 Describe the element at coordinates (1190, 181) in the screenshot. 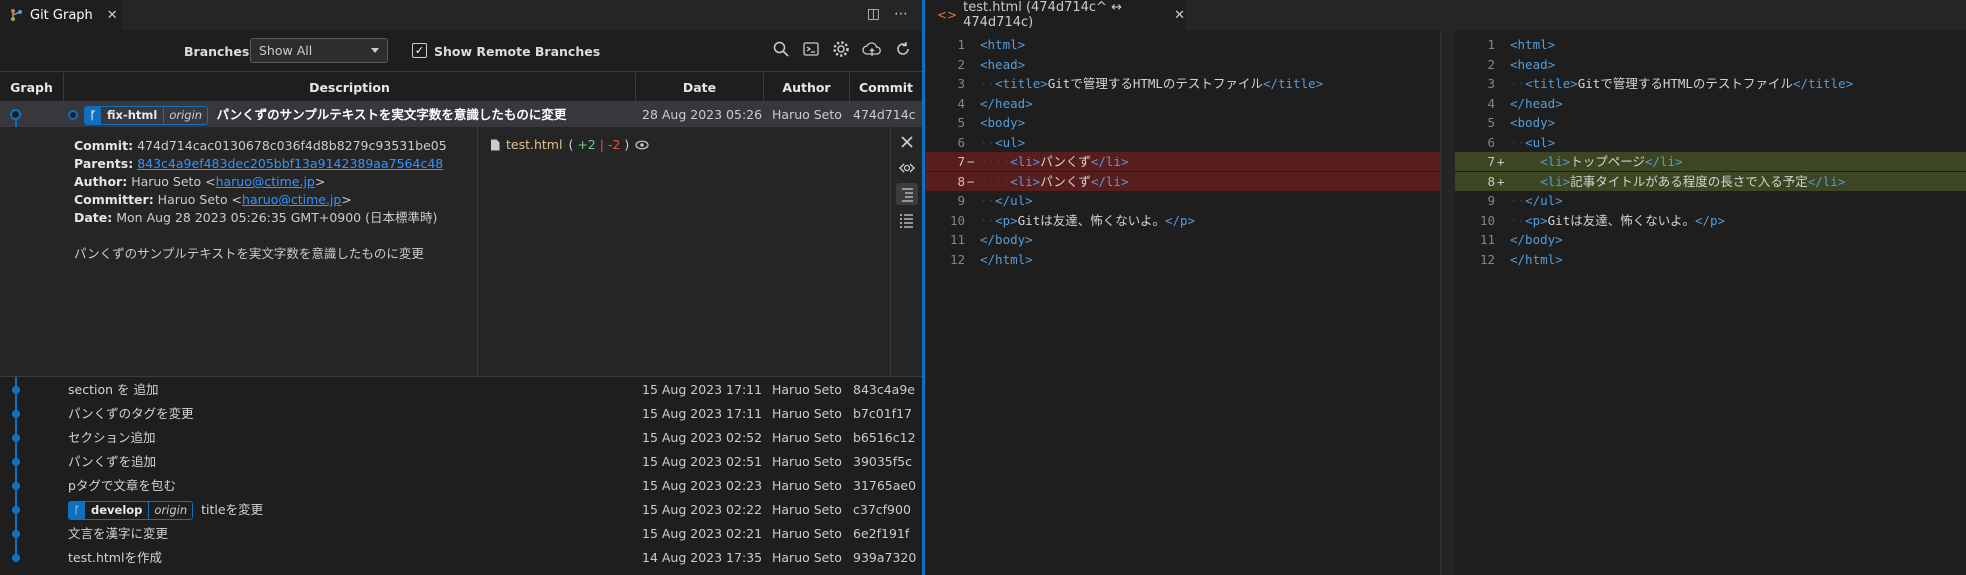

I see `original-code-line: 8− ····<li>パンくず</li>` at that location.